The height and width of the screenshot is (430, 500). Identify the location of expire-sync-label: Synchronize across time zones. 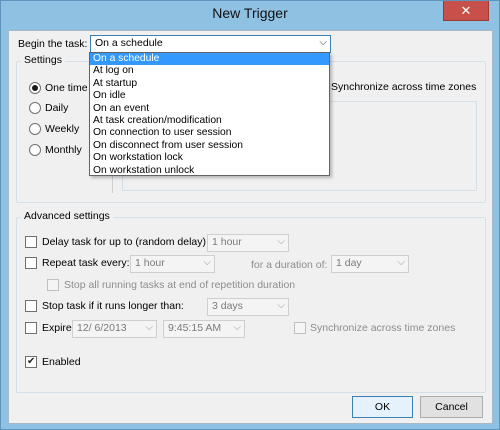
(383, 328).